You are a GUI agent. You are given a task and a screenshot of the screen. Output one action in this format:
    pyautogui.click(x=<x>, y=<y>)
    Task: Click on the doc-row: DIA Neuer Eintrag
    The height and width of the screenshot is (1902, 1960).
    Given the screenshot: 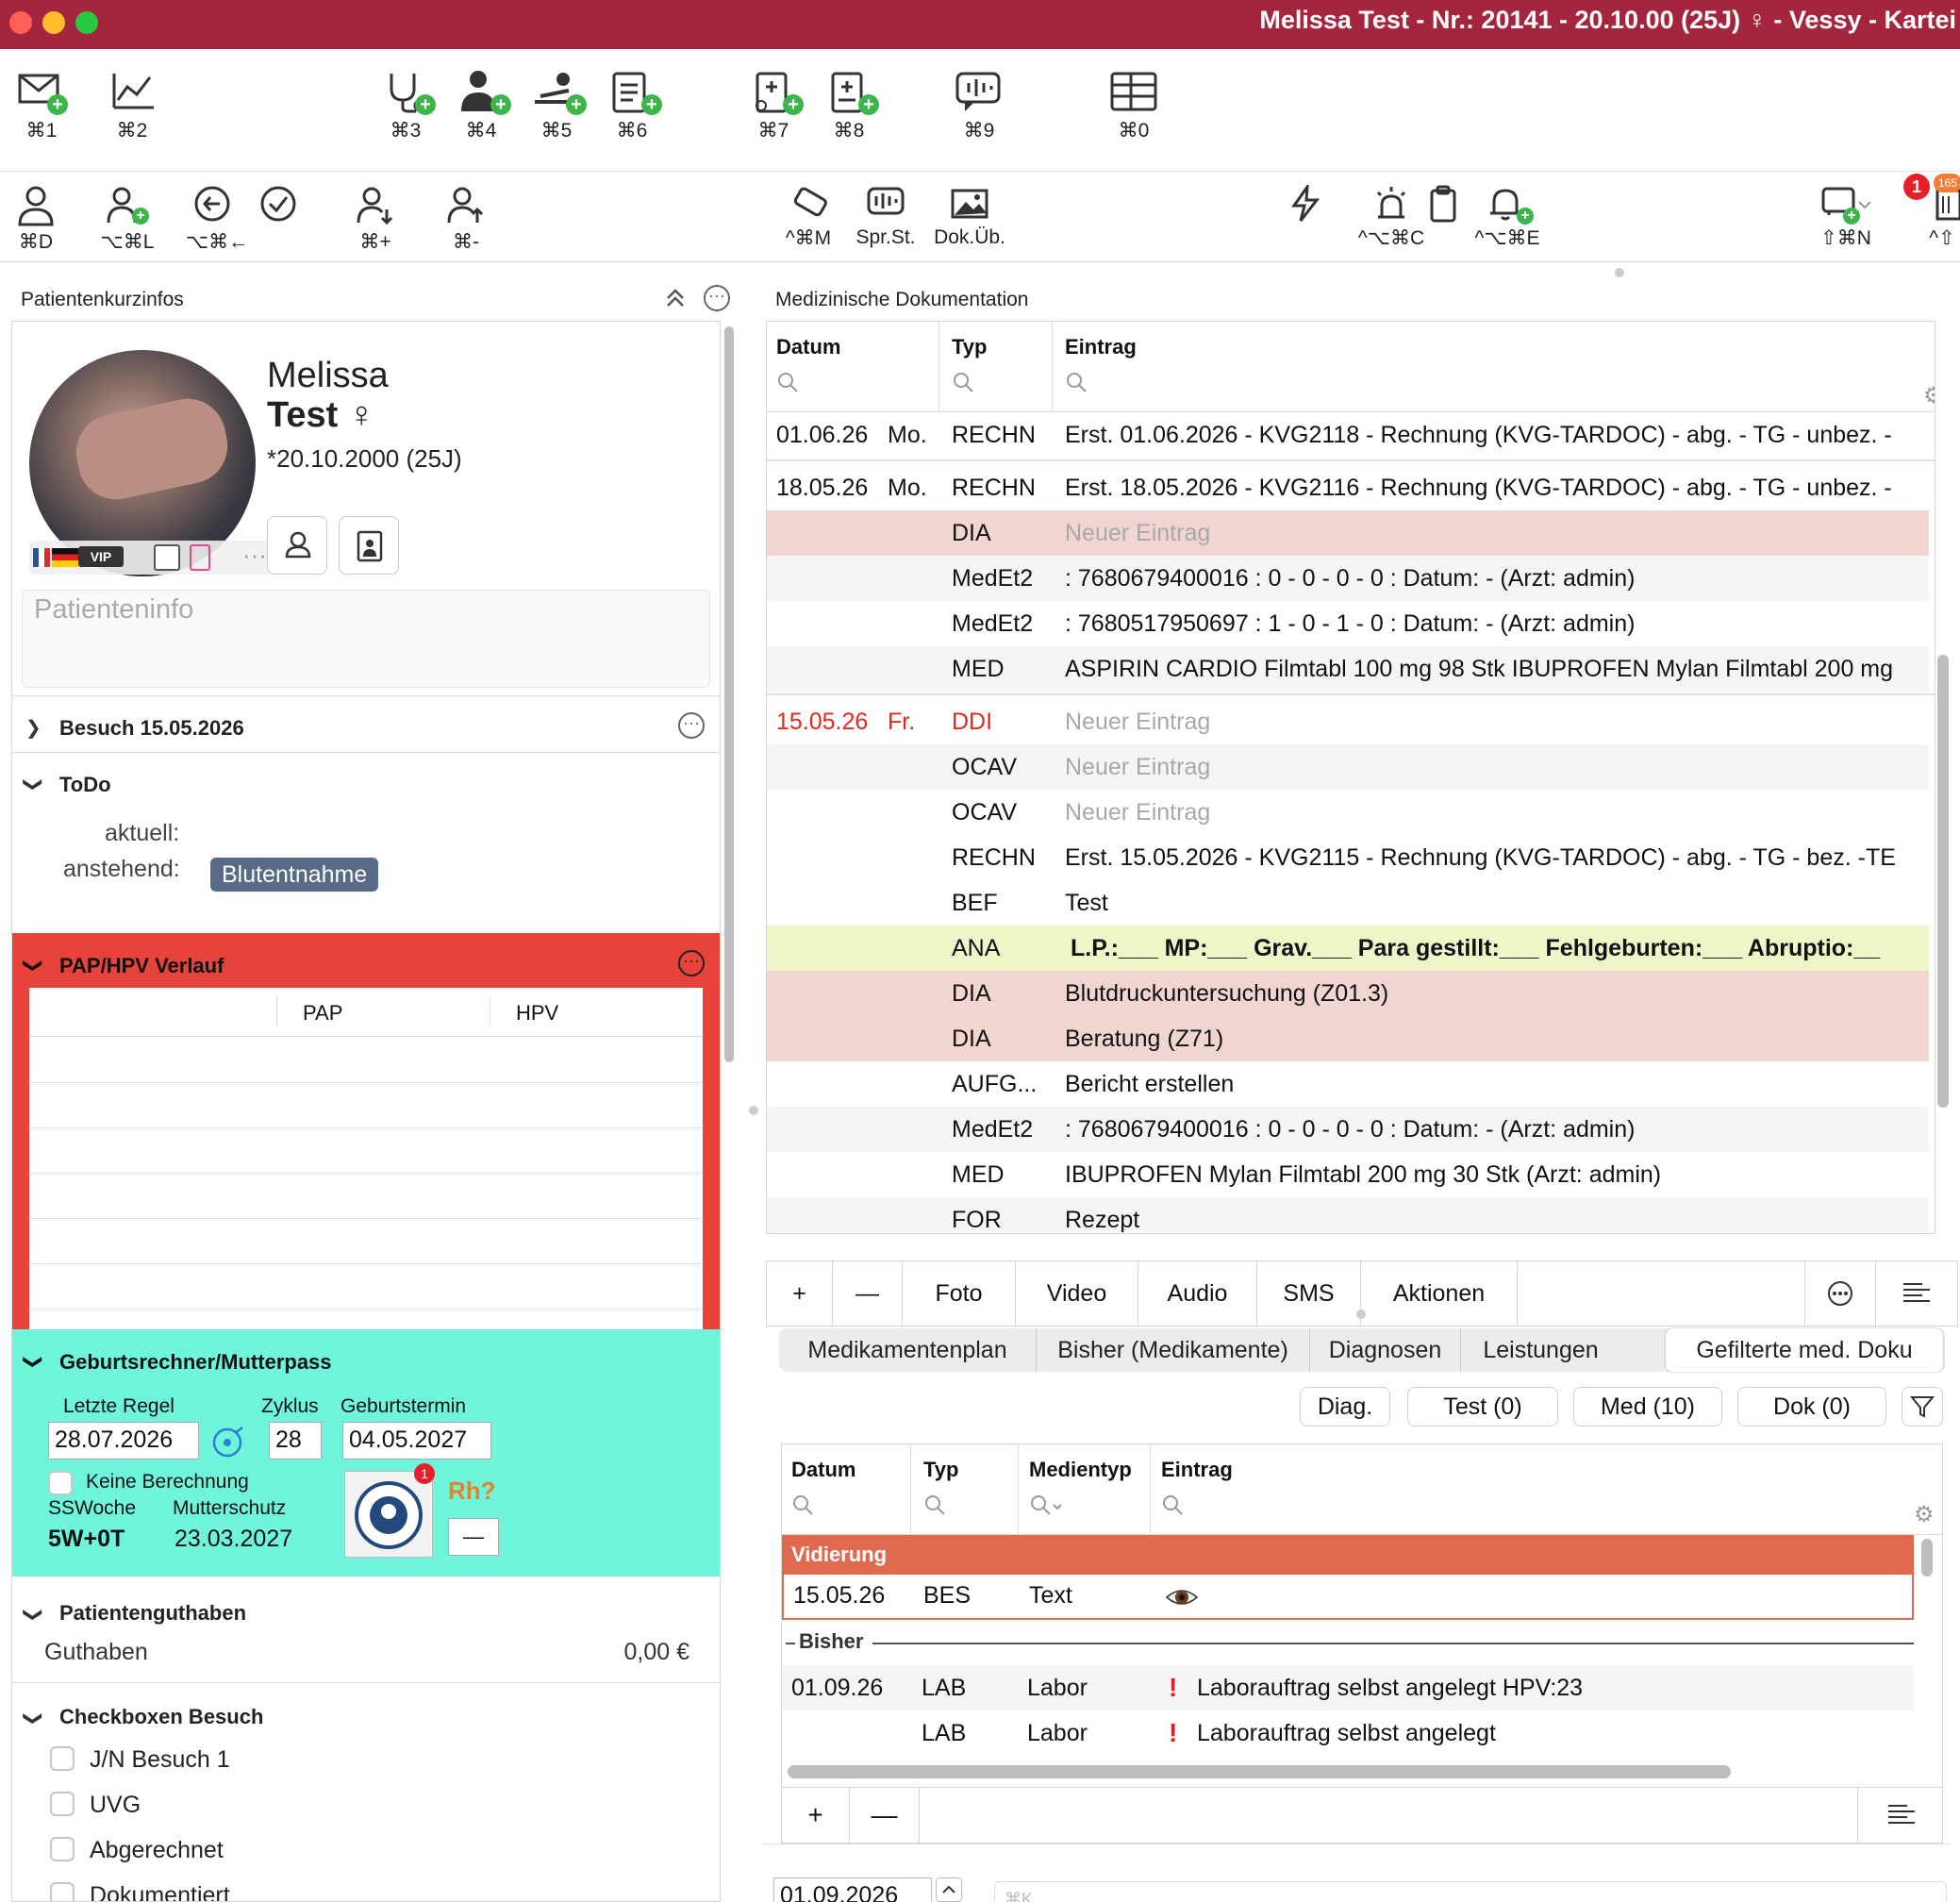 What is the action you would take?
    pyautogui.click(x=1348, y=533)
    